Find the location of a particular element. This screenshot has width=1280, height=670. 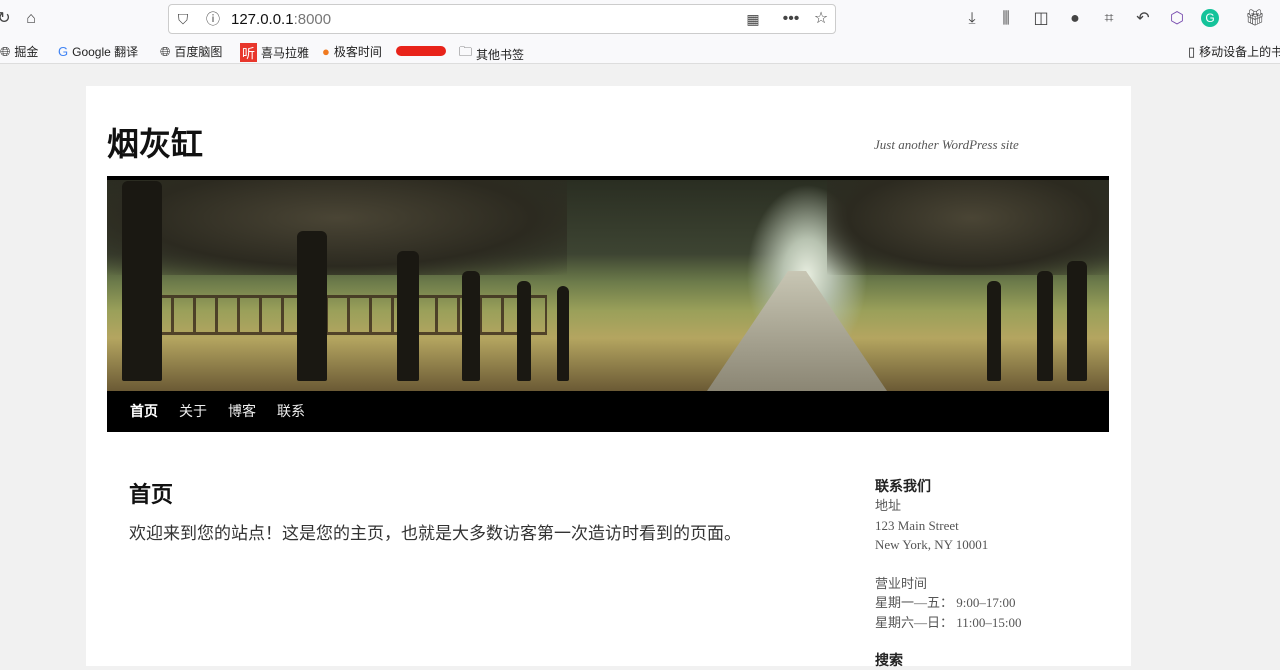

widget-heading: 联系我们 is located at coordinates (903, 486).